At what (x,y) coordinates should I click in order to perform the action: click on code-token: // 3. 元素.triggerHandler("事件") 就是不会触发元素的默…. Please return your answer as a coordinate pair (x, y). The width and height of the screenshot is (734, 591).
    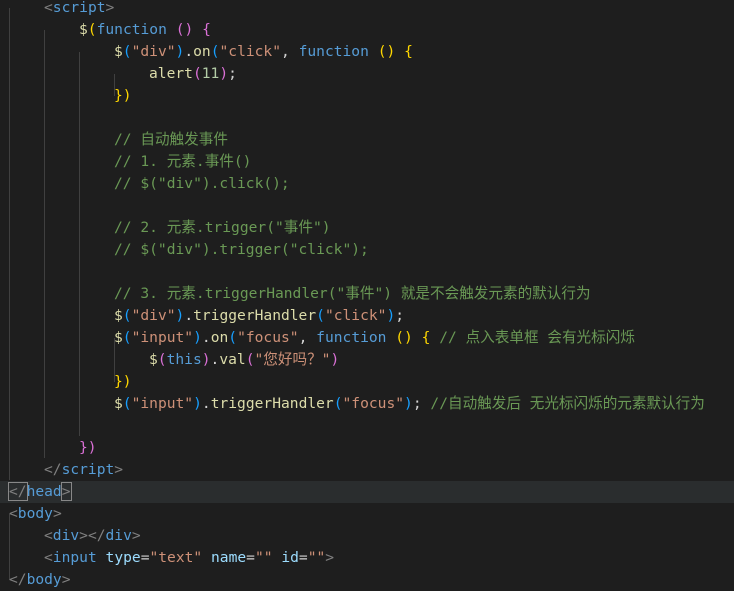
    Looking at the image, I should click on (352, 293).